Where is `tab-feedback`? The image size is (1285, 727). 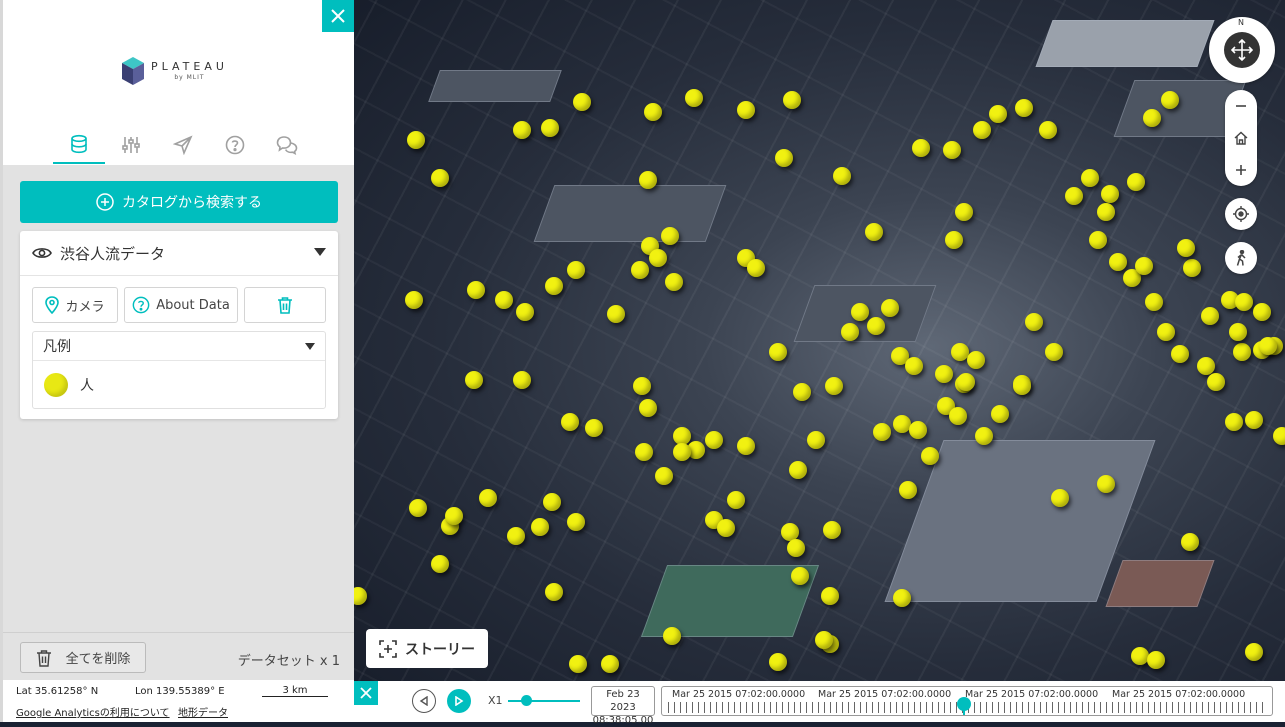
tab-feedback is located at coordinates (287, 145).